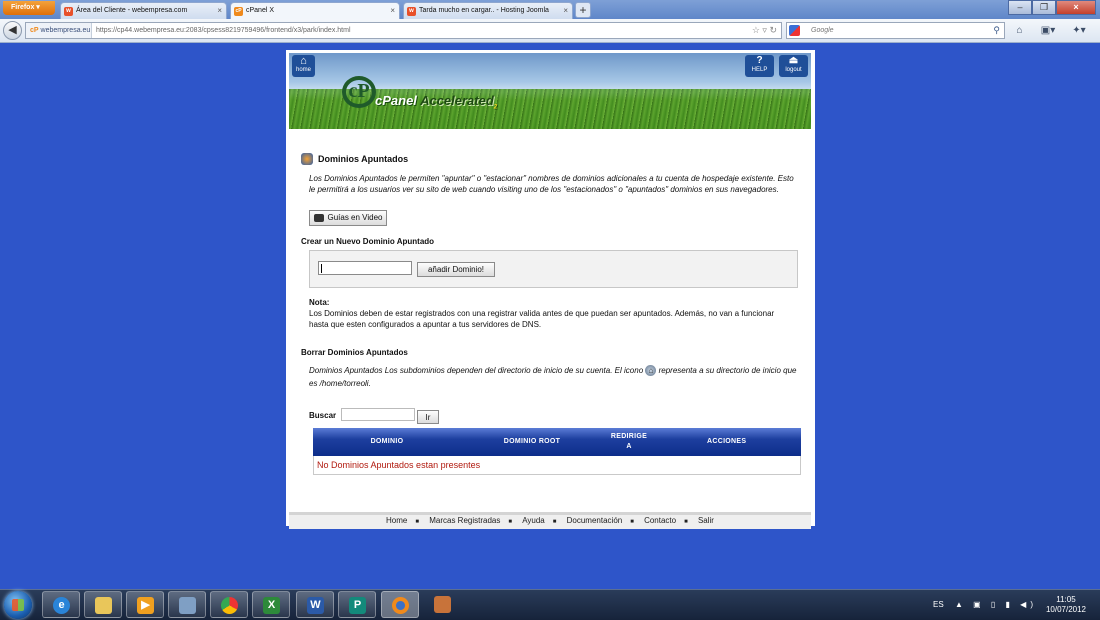 This screenshot has width=1100, height=620. Describe the element at coordinates (1044, 7) in the screenshot. I see `restore-button: ❐` at that location.